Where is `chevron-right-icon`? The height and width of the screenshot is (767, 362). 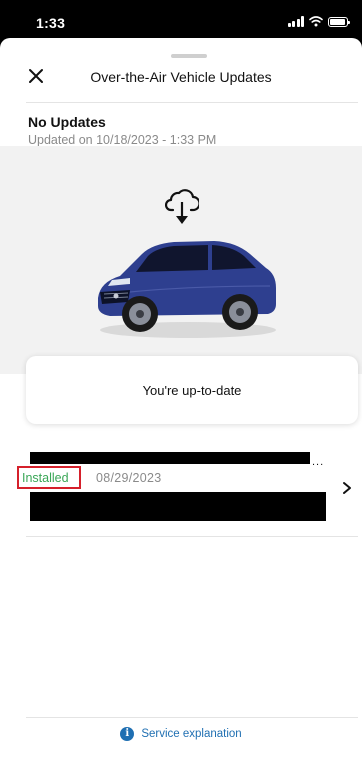
chevron-right-icon is located at coordinates (347, 488).